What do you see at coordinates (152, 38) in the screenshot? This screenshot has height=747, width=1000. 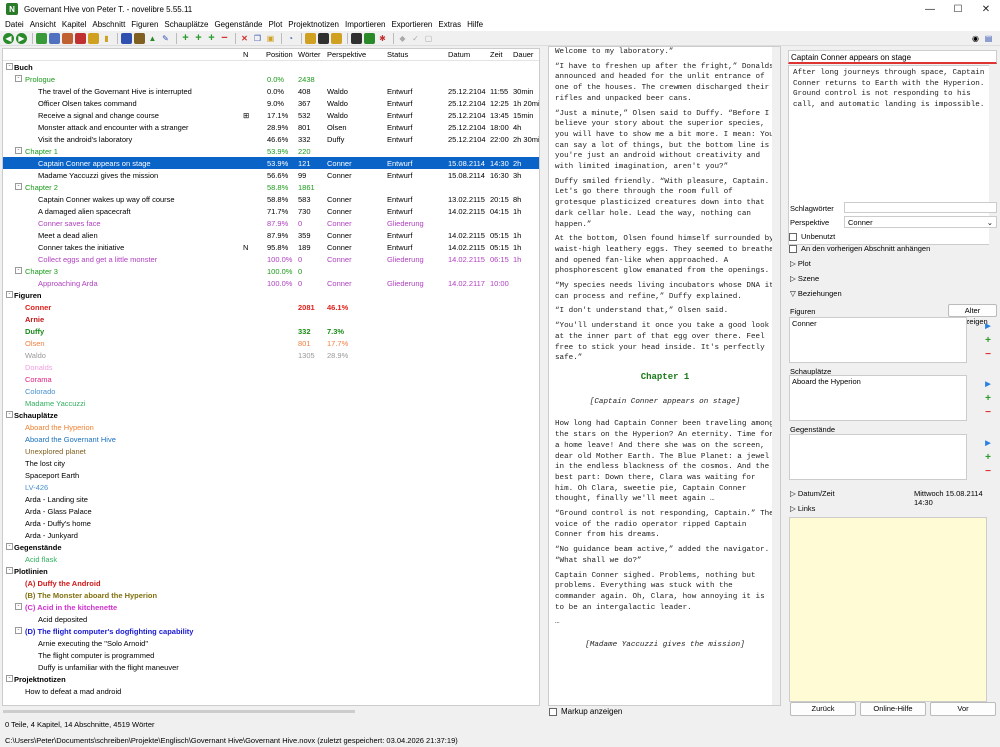 I see `upload-icon: ▲` at bounding box center [152, 38].